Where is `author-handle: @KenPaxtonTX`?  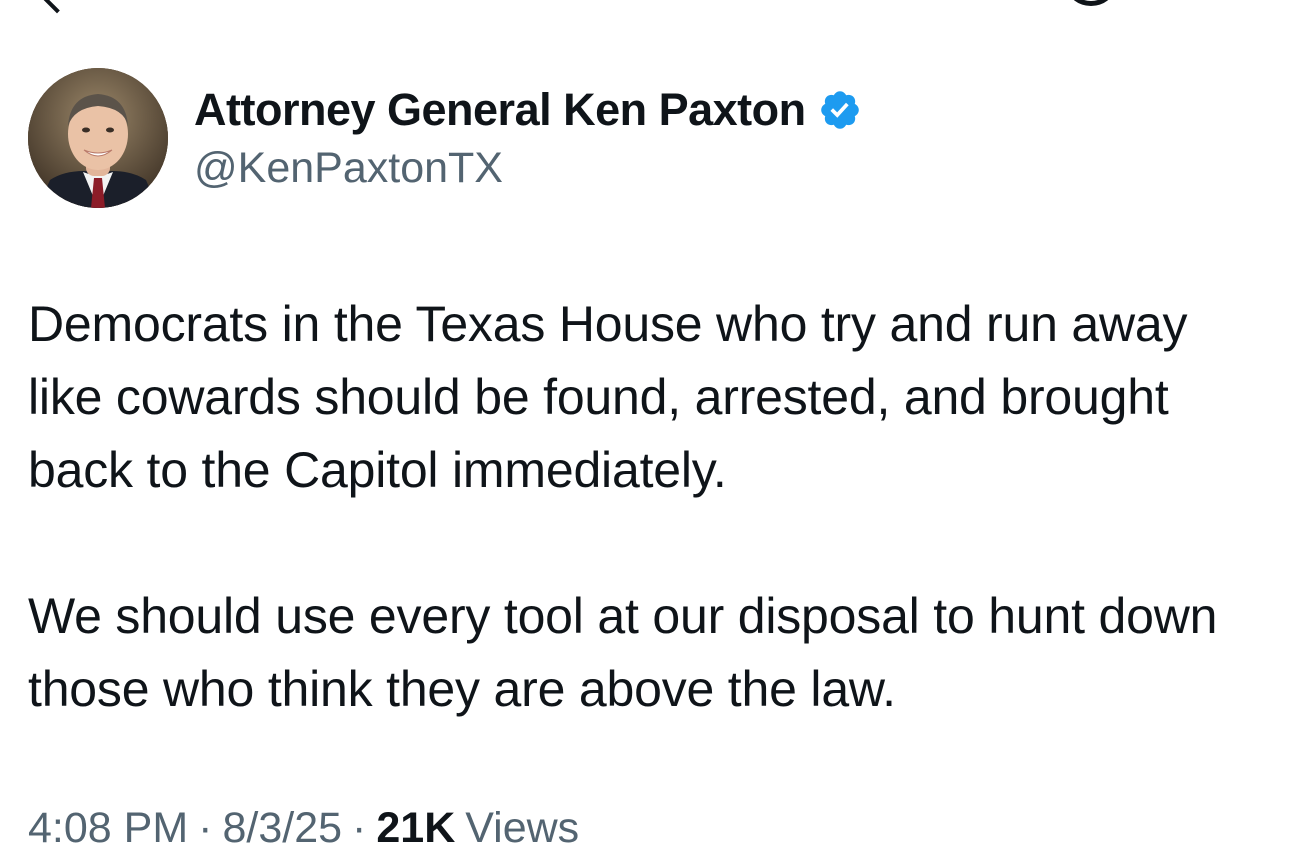 author-handle: @KenPaxtonTX is located at coordinates (528, 168).